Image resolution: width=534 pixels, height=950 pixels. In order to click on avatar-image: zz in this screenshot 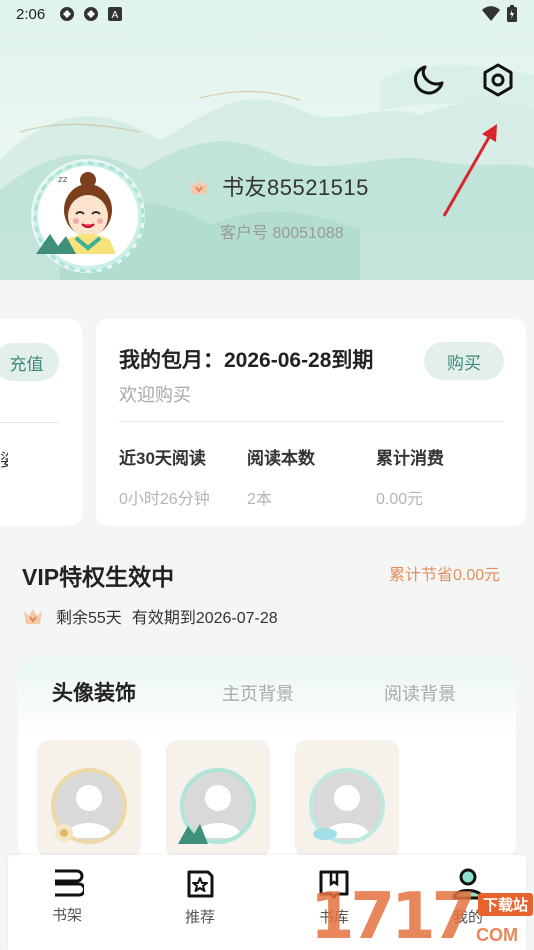, I will do `click(89, 217)`.